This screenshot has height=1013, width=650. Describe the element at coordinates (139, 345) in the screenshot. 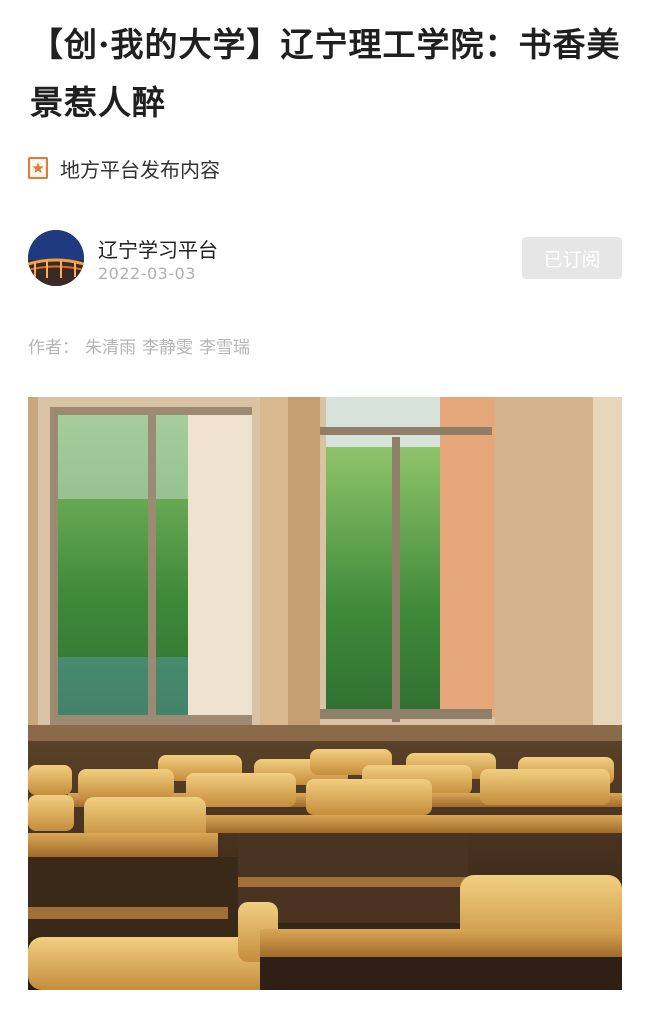

I see `byline: 作者： 朱清雨 李静雯 李雪瑞` at that location.